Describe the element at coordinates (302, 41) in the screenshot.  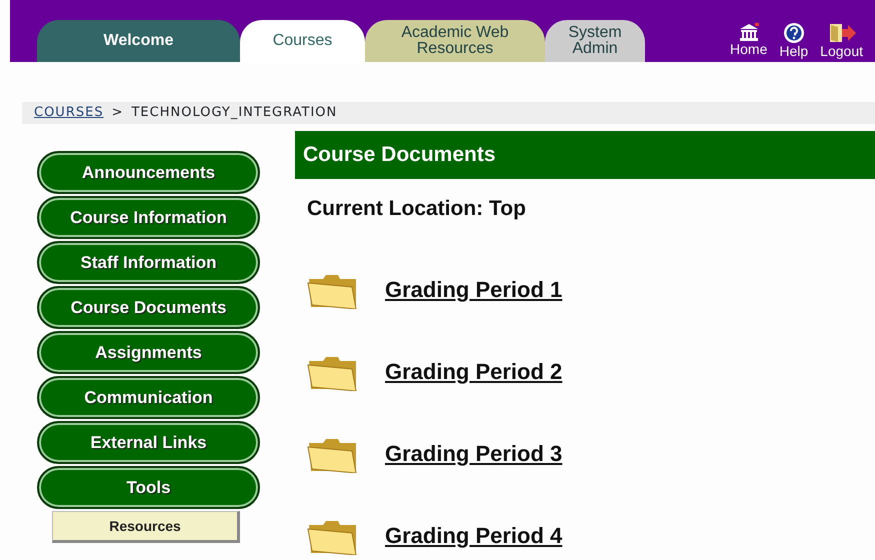
I see `nav-tab: Courses` at that location.